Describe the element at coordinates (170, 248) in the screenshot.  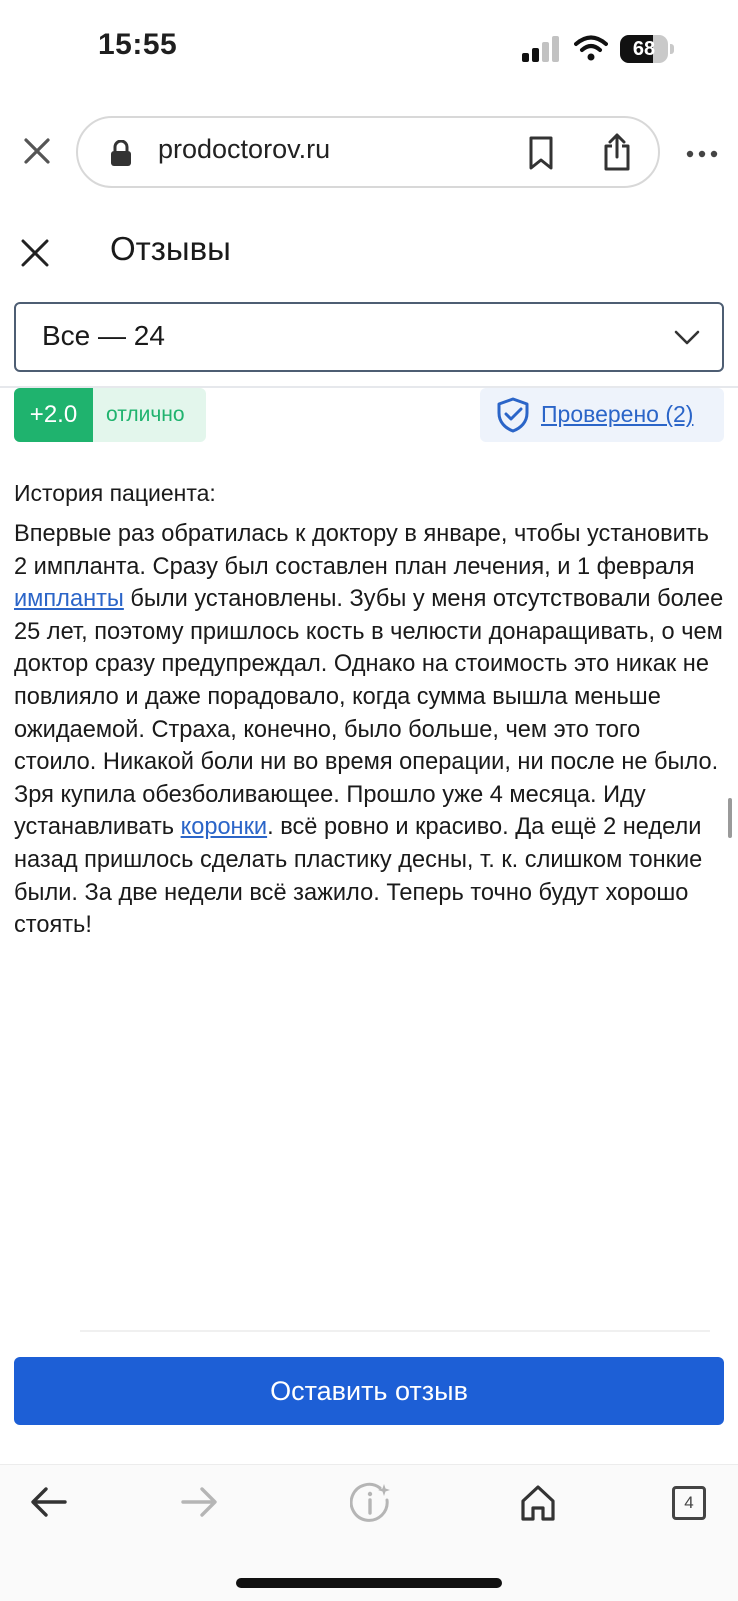
I see `page-title: Отзывы` at that location.